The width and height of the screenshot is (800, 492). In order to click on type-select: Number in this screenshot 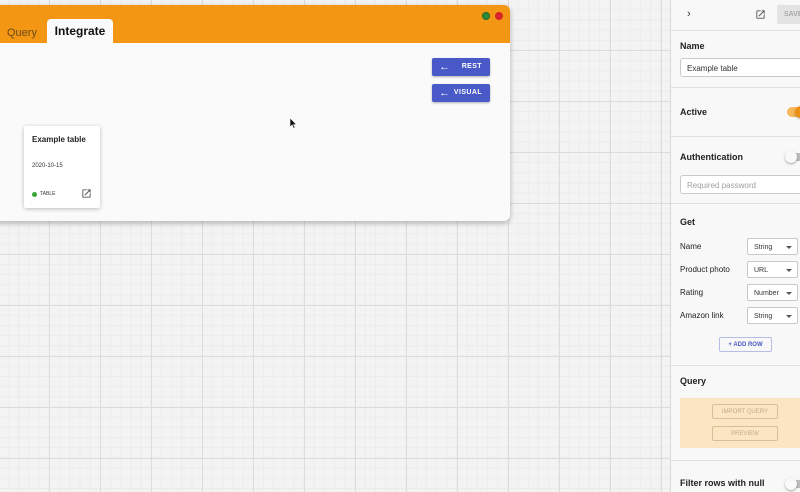, I will do `click(772, 292)`.